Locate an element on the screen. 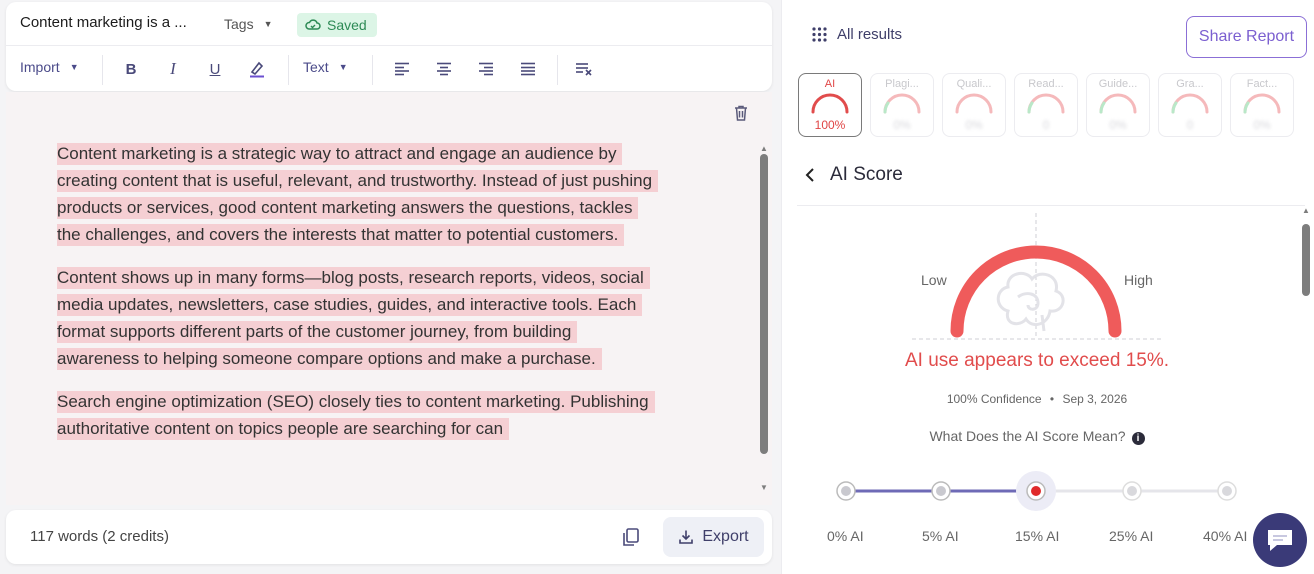  info-icon: i is located at coordinates (1138, 438).